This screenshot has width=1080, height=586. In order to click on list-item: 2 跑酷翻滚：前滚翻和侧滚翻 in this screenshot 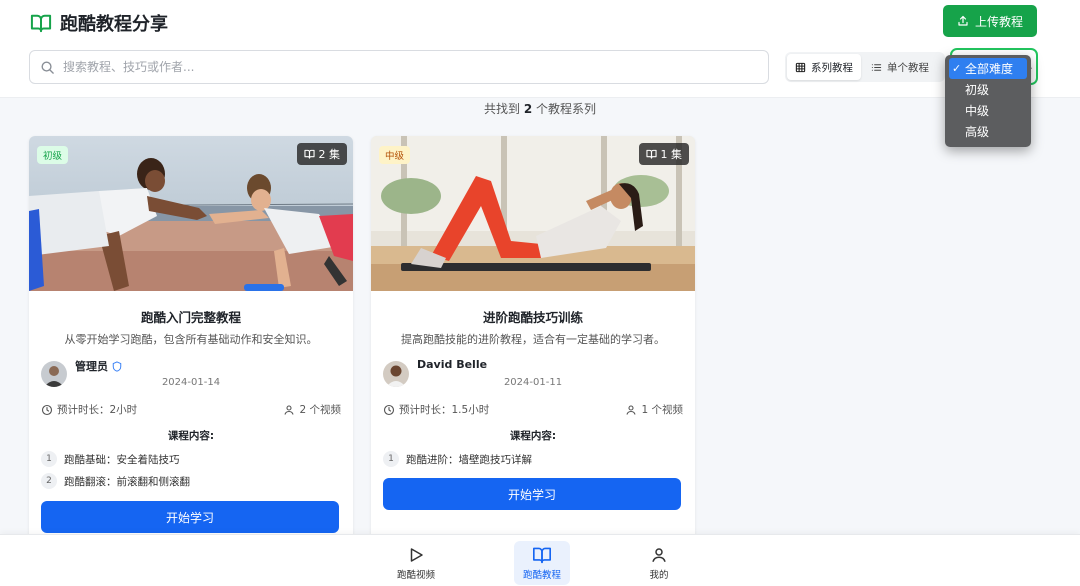, I will do `click(115, 481)`.